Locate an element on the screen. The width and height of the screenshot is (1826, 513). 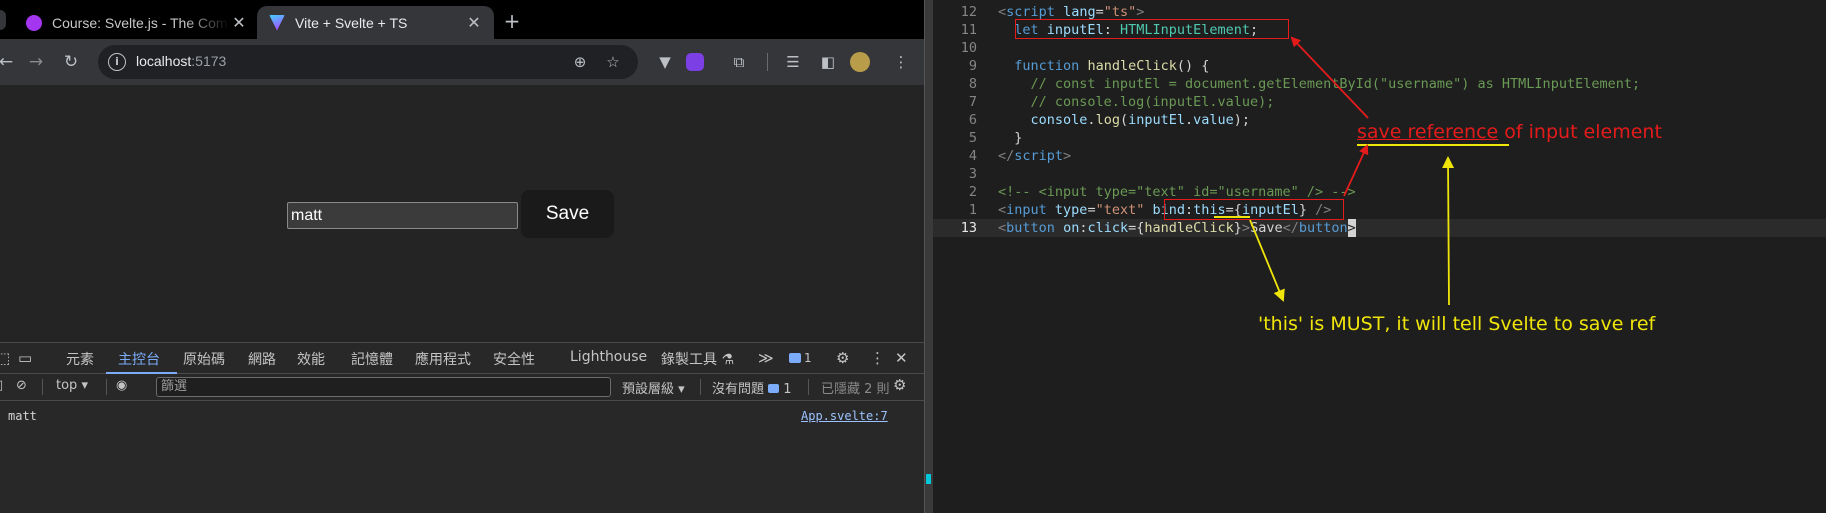
devtools-tab-security: 安全性 is located at coordinates (514, 359).